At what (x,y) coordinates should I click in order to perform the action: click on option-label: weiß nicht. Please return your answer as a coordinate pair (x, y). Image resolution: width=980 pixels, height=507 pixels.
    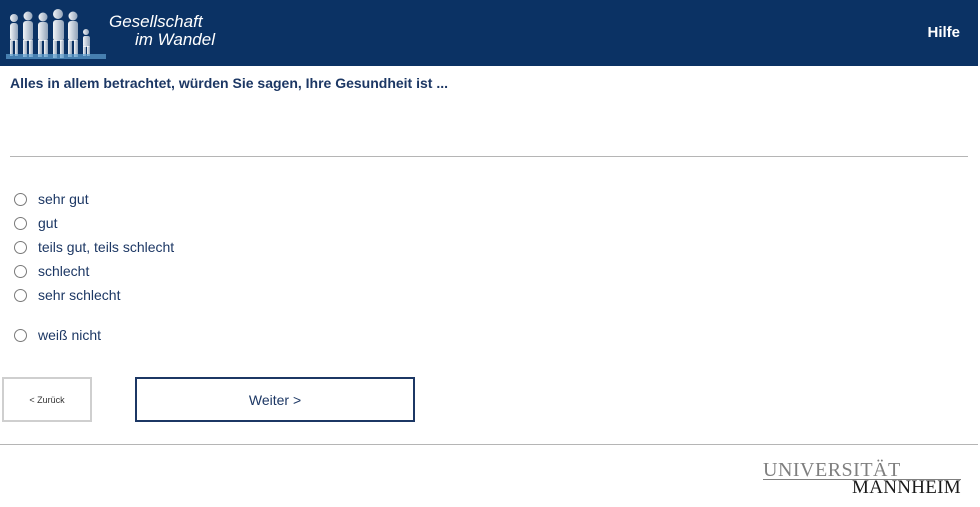
    Looking at the image, I should click on (70, 335).